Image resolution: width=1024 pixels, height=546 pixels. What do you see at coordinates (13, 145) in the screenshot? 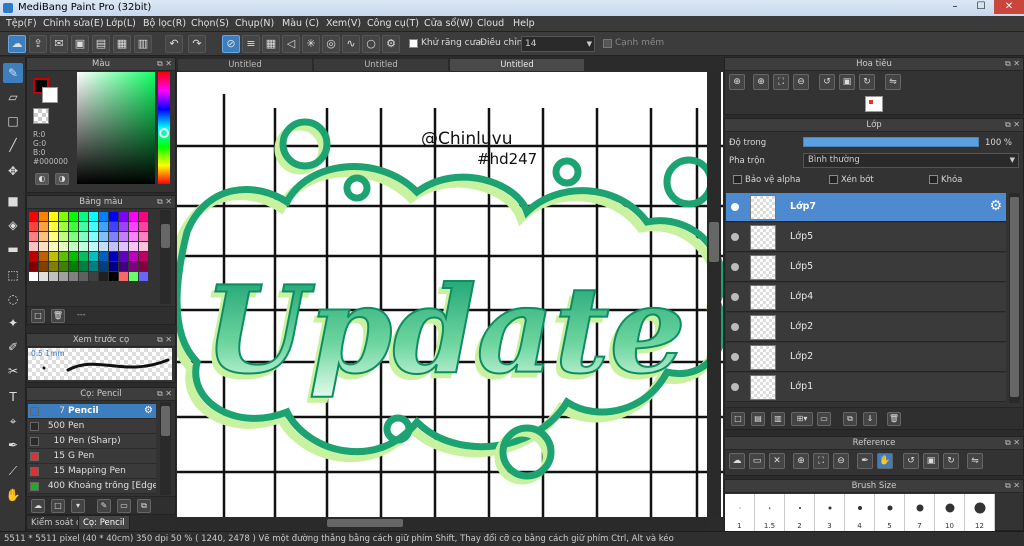
I see `line-tool-icon: ╱` at bounding box center [13, 145].